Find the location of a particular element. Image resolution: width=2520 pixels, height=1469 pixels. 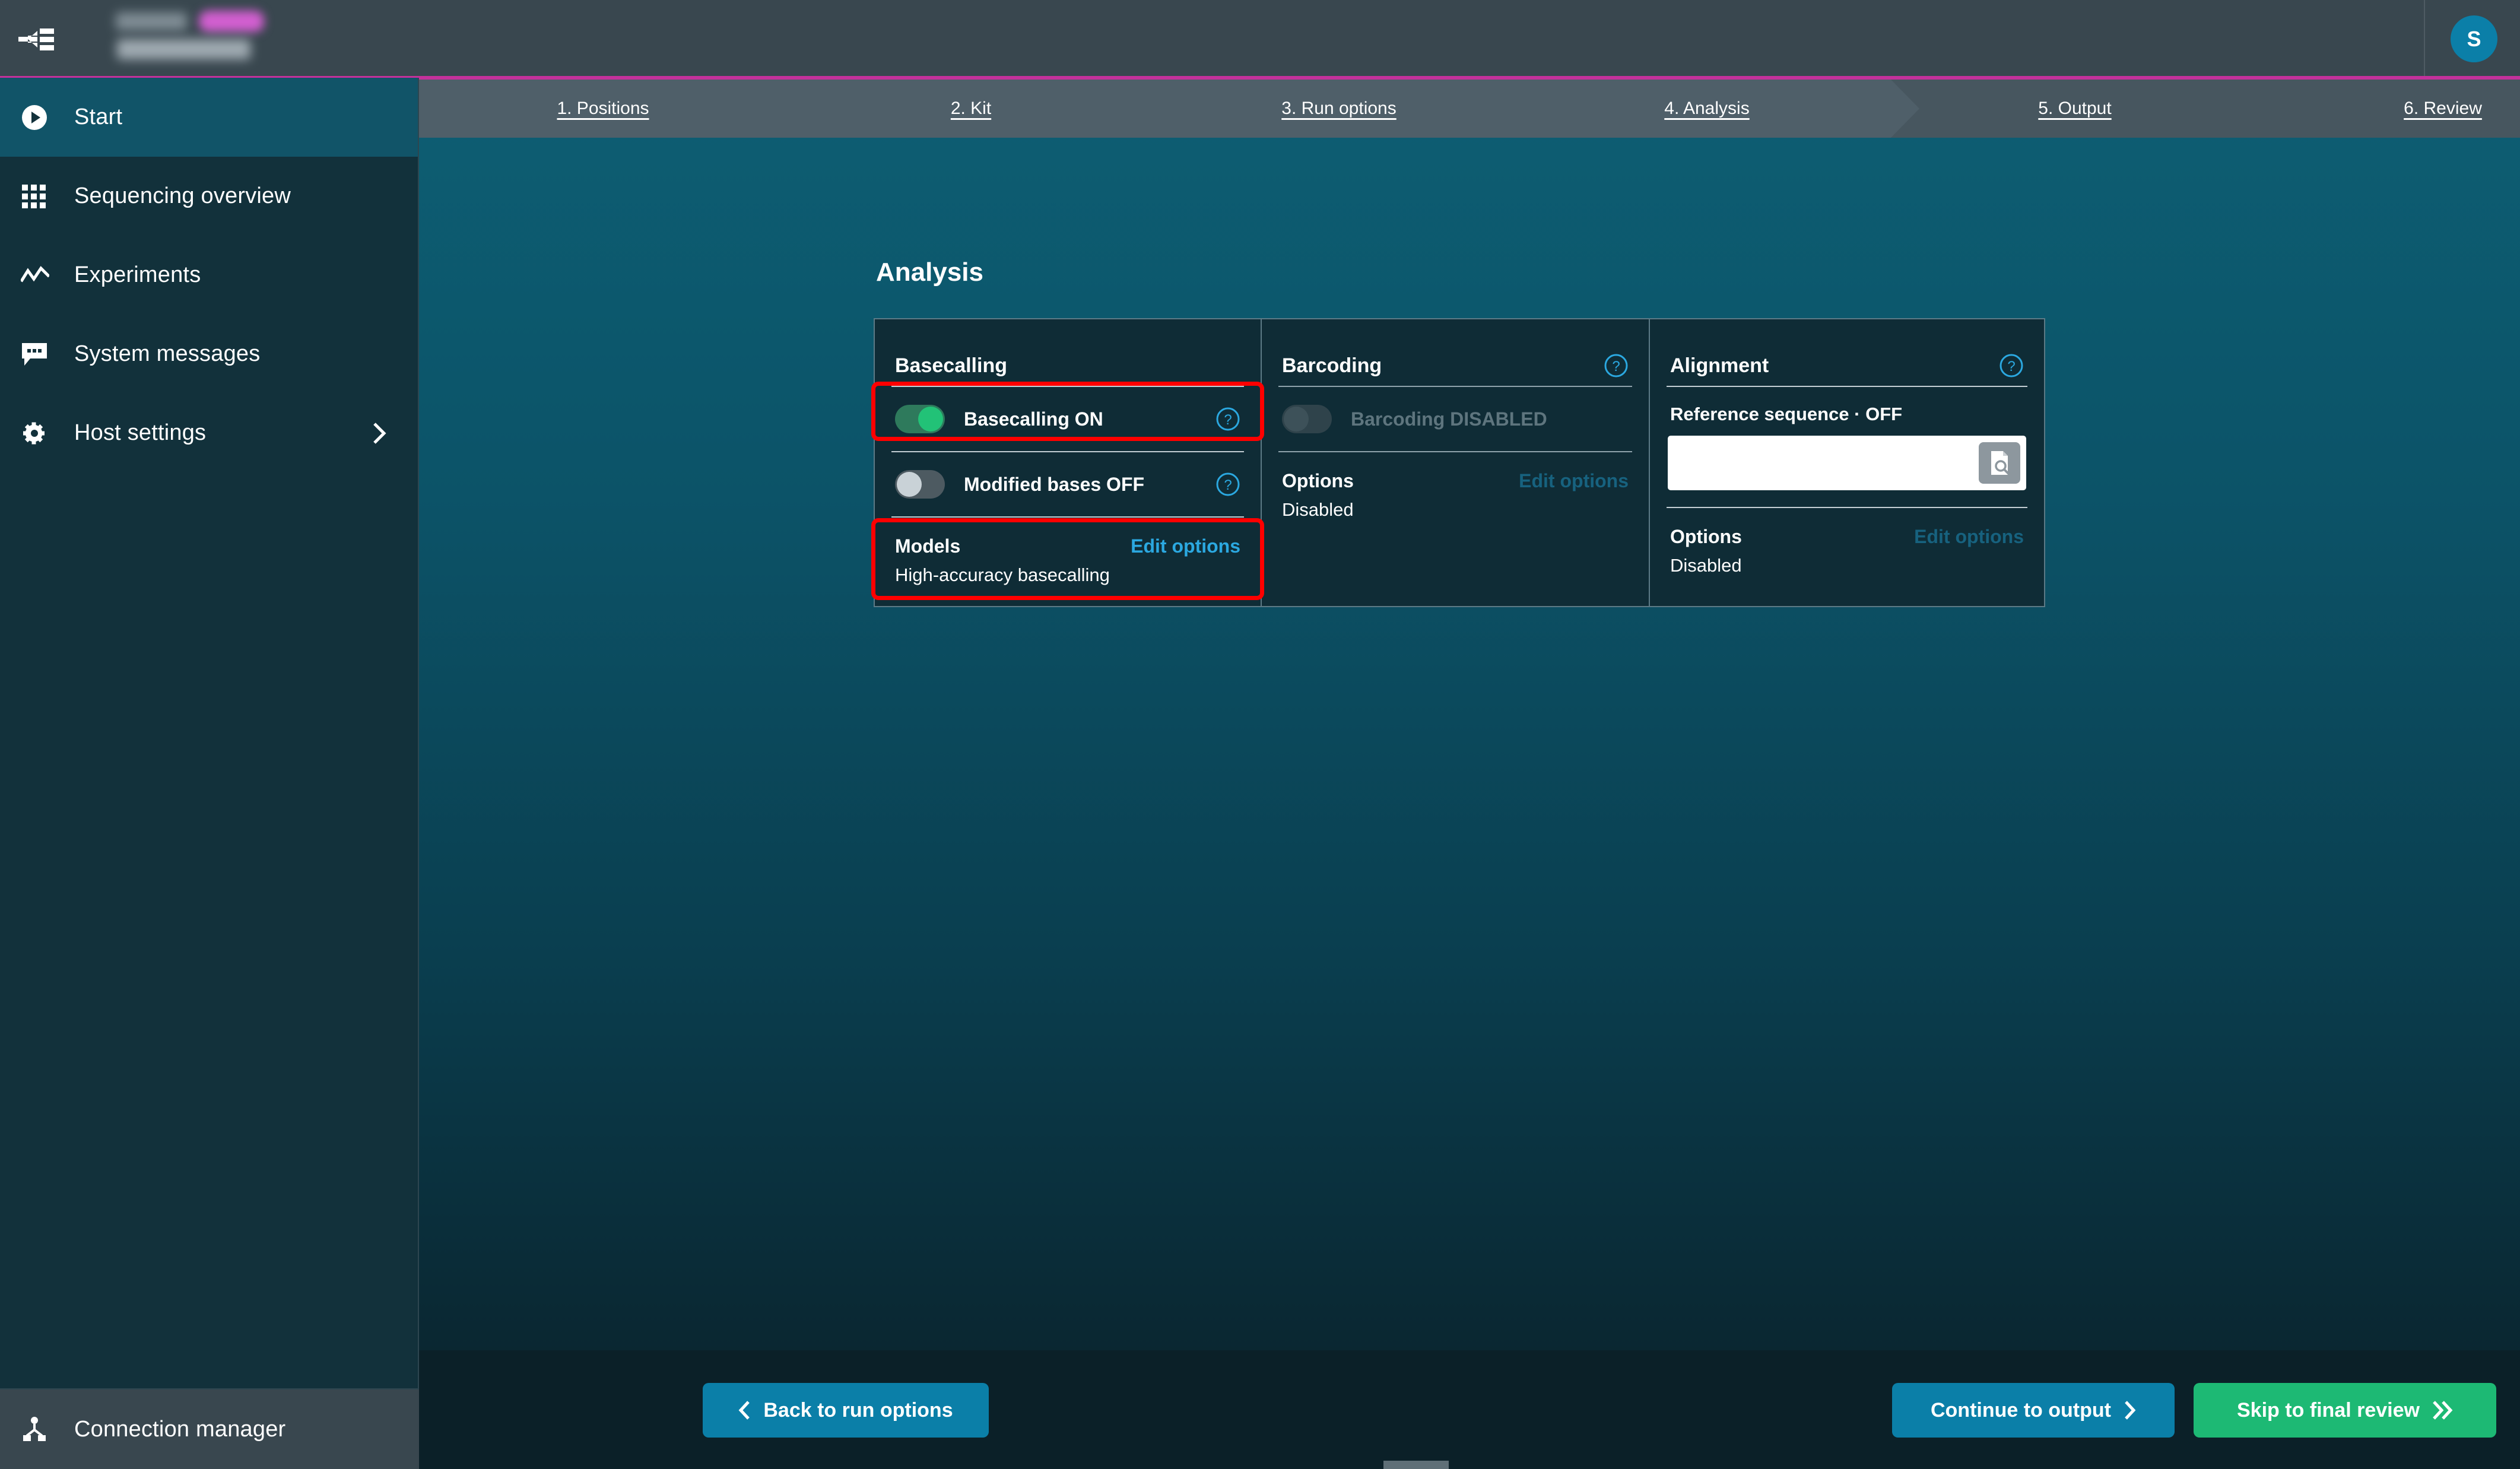

reference-sequence-label: Reference sequence · OFF is located at coordinates (1787, 414).